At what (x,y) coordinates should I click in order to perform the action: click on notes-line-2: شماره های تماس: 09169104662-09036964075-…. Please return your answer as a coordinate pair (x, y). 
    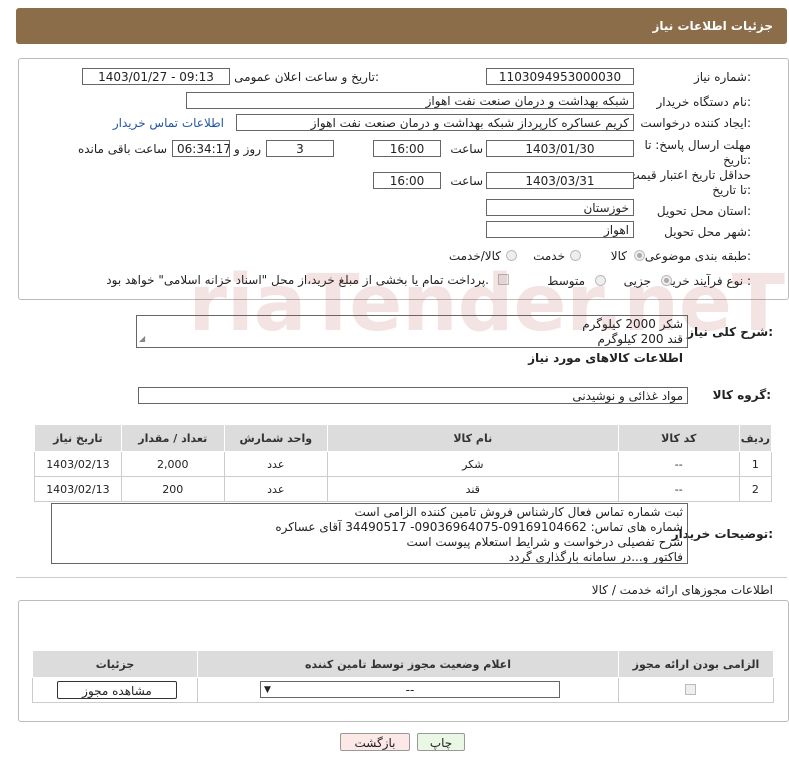
    Looking at the image, I should click on (479, 527).